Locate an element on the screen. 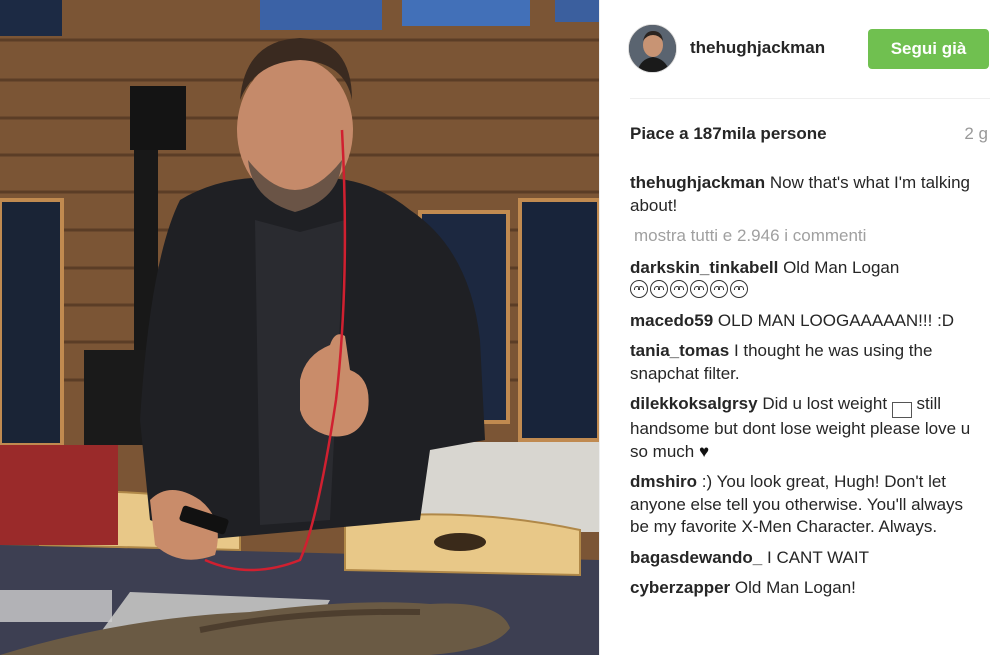 The height and width of the screenshot is (655, 999). likes-row: Piace a 187mila persone 2 g is located at coordinates (810, 135).